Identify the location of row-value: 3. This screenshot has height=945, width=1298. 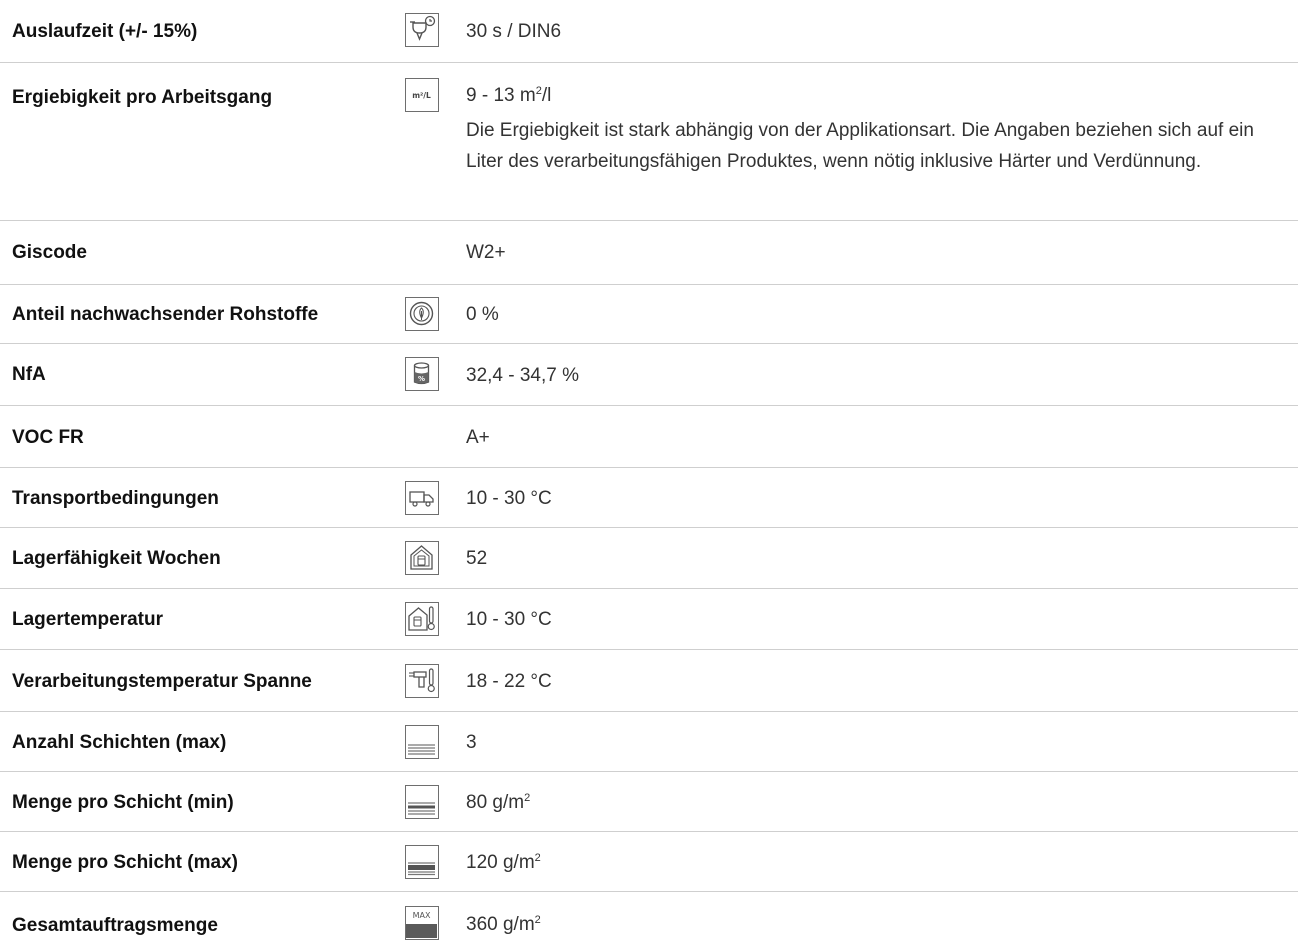
(471, 742).